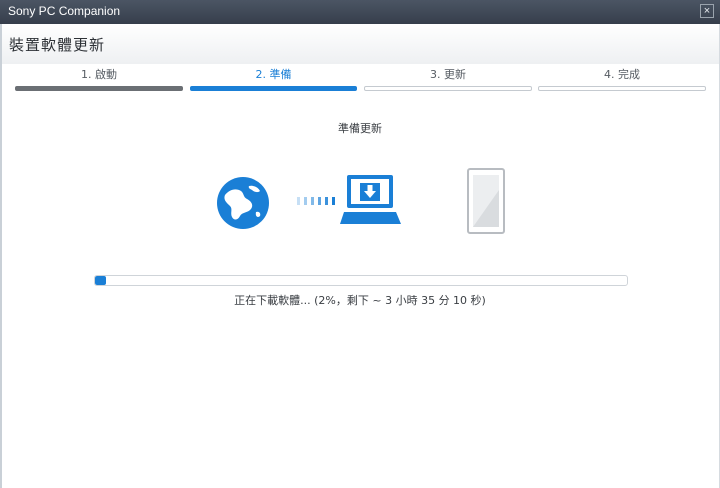 The height and width of the screenshot is (488, 720). Describe the element at coordinates (57, 45) in the screenshot. I see `page-title: 裝置軟體更新` at that location.